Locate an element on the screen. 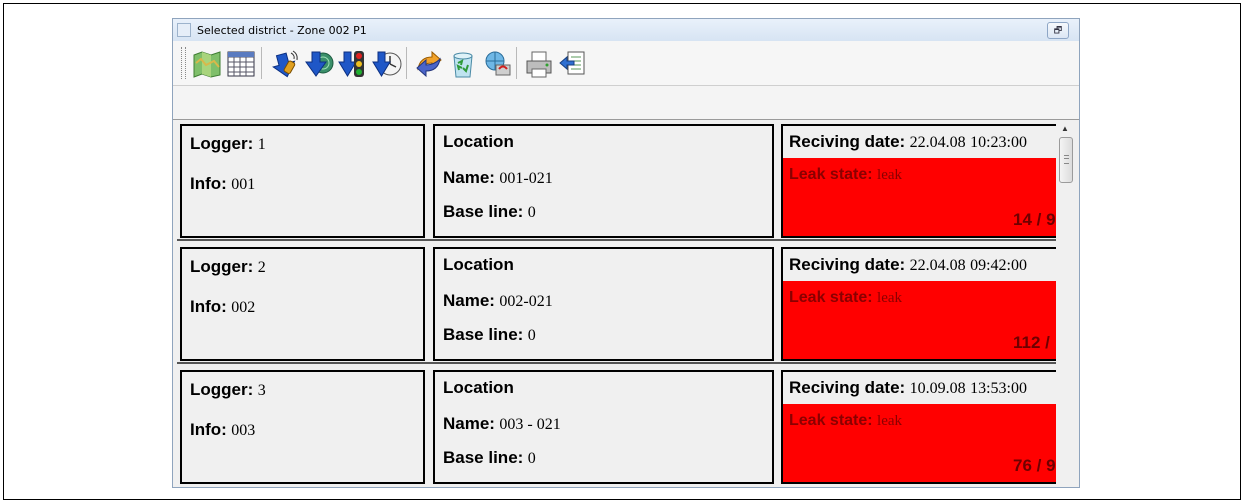  grid-table-icon is located at coordinates (241, 64).